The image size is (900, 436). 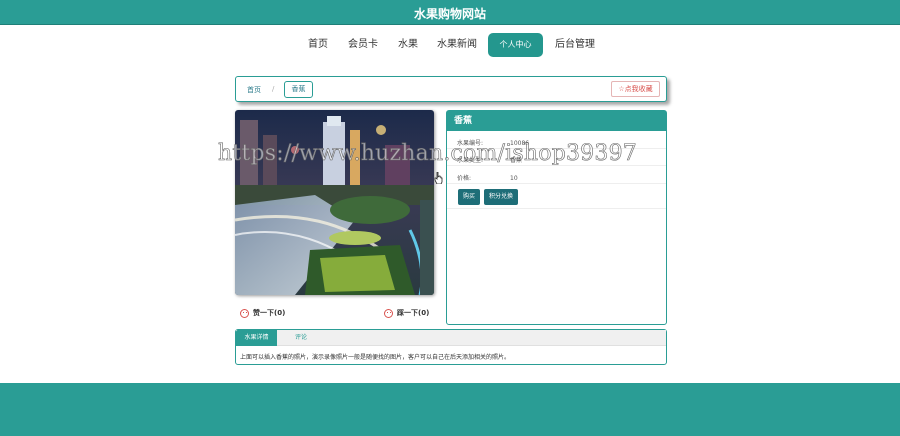 I want to click on main-nav: 首页 会员卡 水果 水果新闻 个人中心 后台管理, so click(x=450, y=46).